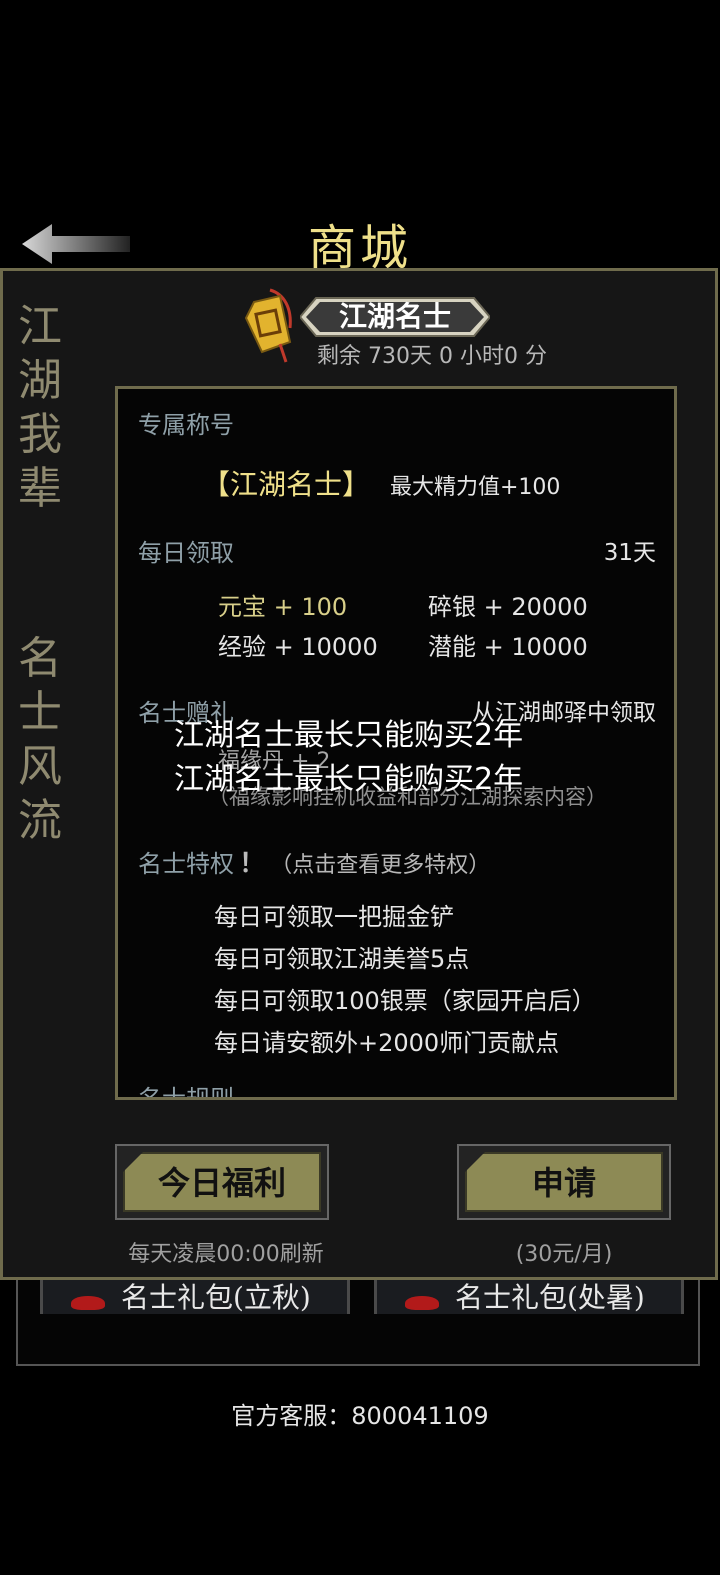 The height and width of the screenshot is (1575, 720). I want to click on section-rules-label: 名士规则, so click(186, 1092).